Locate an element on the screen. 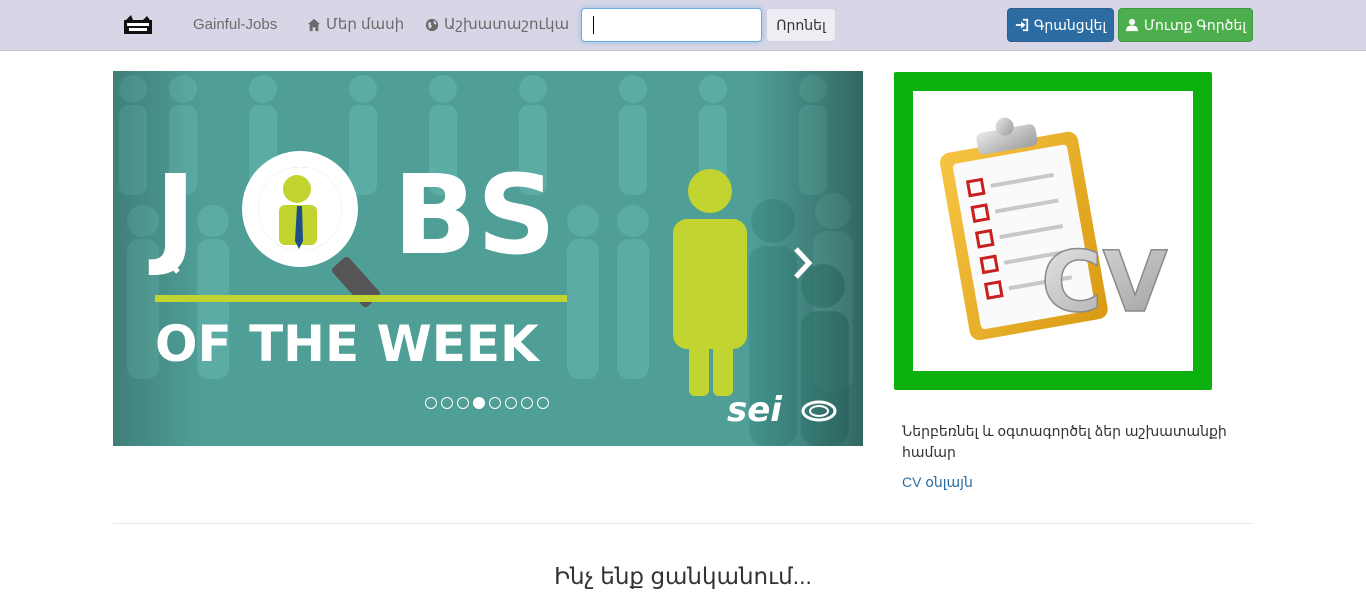 This screenshot has height=611, width=1366. cv-image: CV is located at coordinates (1053, 231).